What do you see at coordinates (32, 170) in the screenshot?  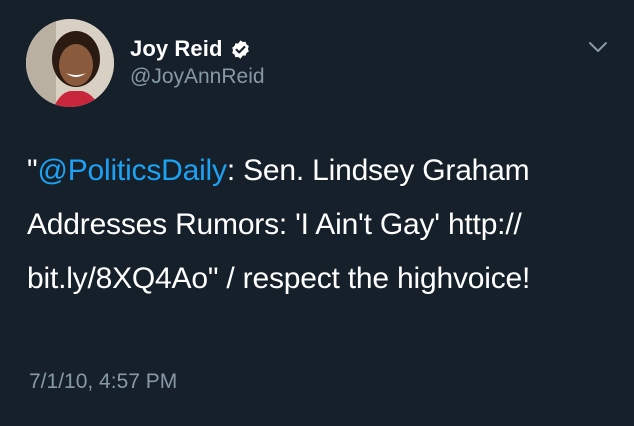 I see `tweet-text-prefix: "` at bounding box center [32, 170].